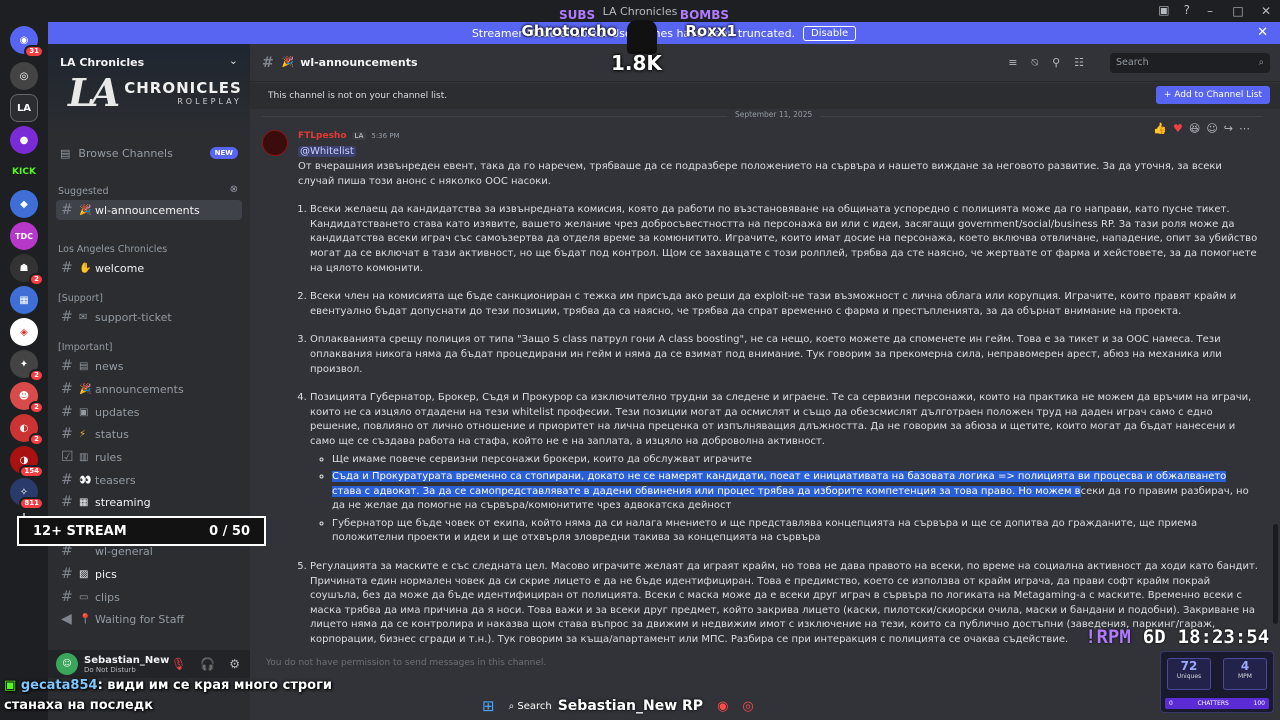 Image resolution: width=1280 pixels, height=720 pixels. What do you see at coordinates (149, 153) in the screenshot?
I see `browse-channels: ▤ Browse Channels NEW` at bounding box center [149, 153].